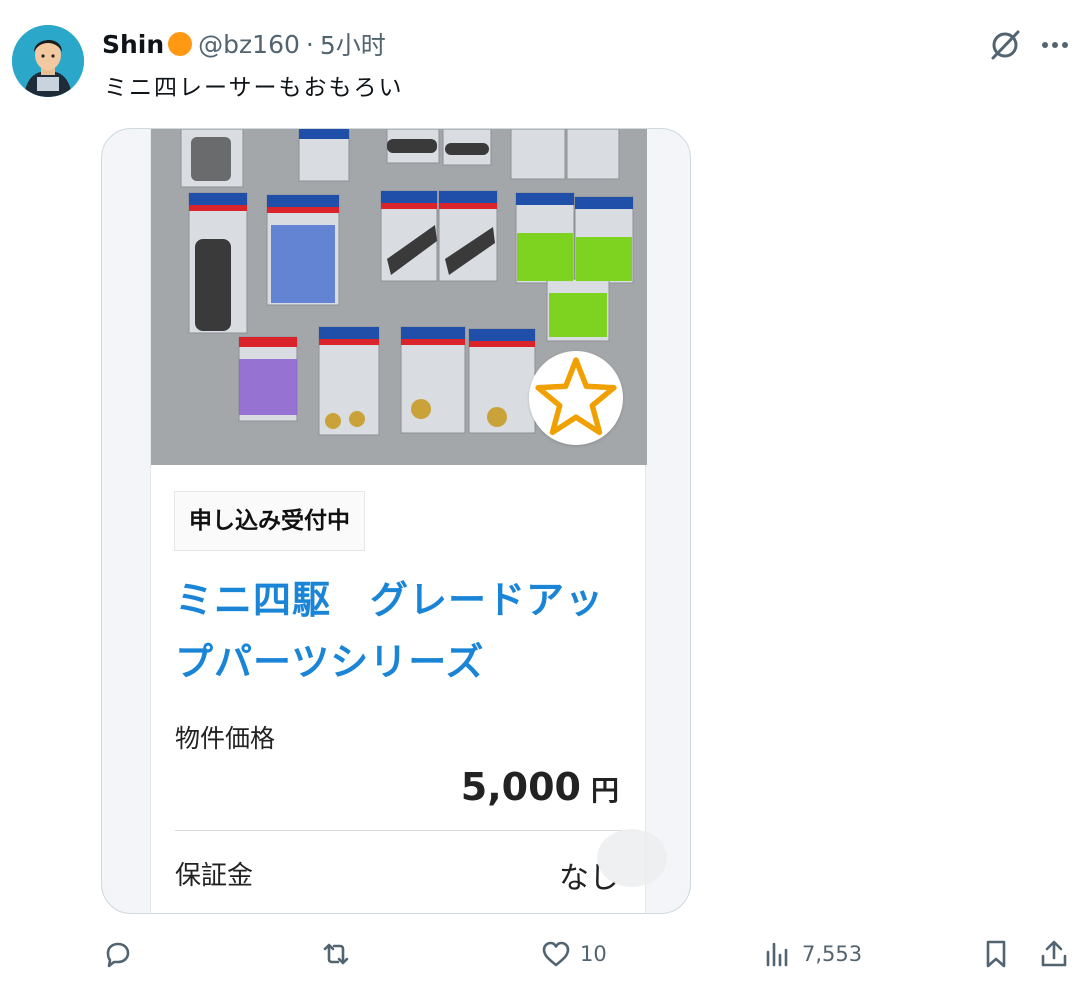 The width and height of the screenshot is (1092, 990). I want to click on more-options-icon, so click(1055, 45).